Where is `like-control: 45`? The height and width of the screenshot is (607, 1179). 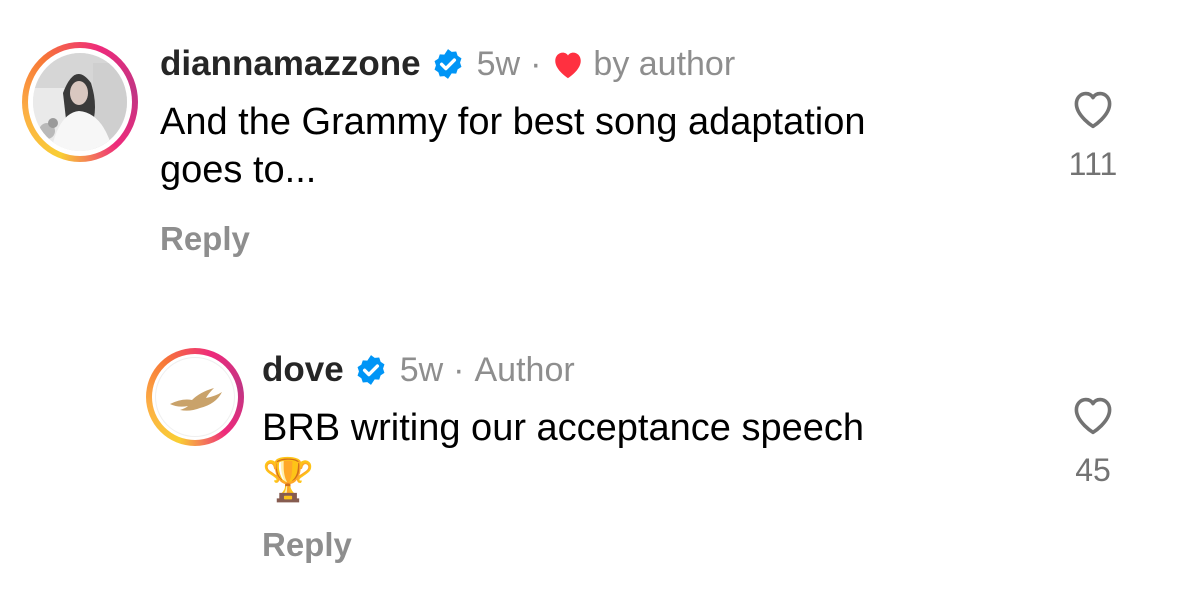
like-control: 45 is located at coordinates (1093, 440).